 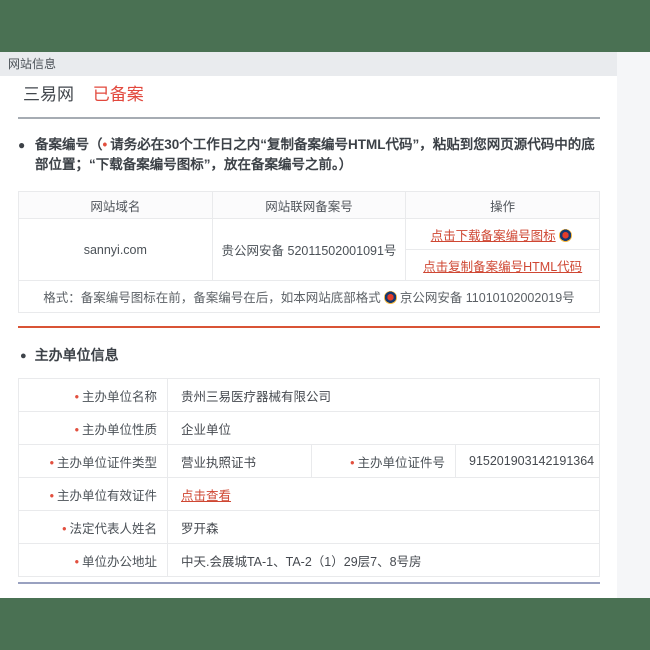 I want to click on filing-table-header-row: 网站域名 网站联网备案号 操作, so click(x=309, y=205).